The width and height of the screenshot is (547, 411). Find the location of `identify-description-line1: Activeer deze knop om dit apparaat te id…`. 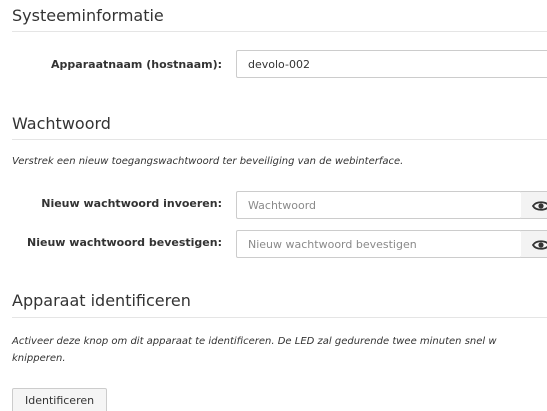

identify-description-line1: Activeer deze knop om dit apparaat te id… is located at coordinates (254, 341).